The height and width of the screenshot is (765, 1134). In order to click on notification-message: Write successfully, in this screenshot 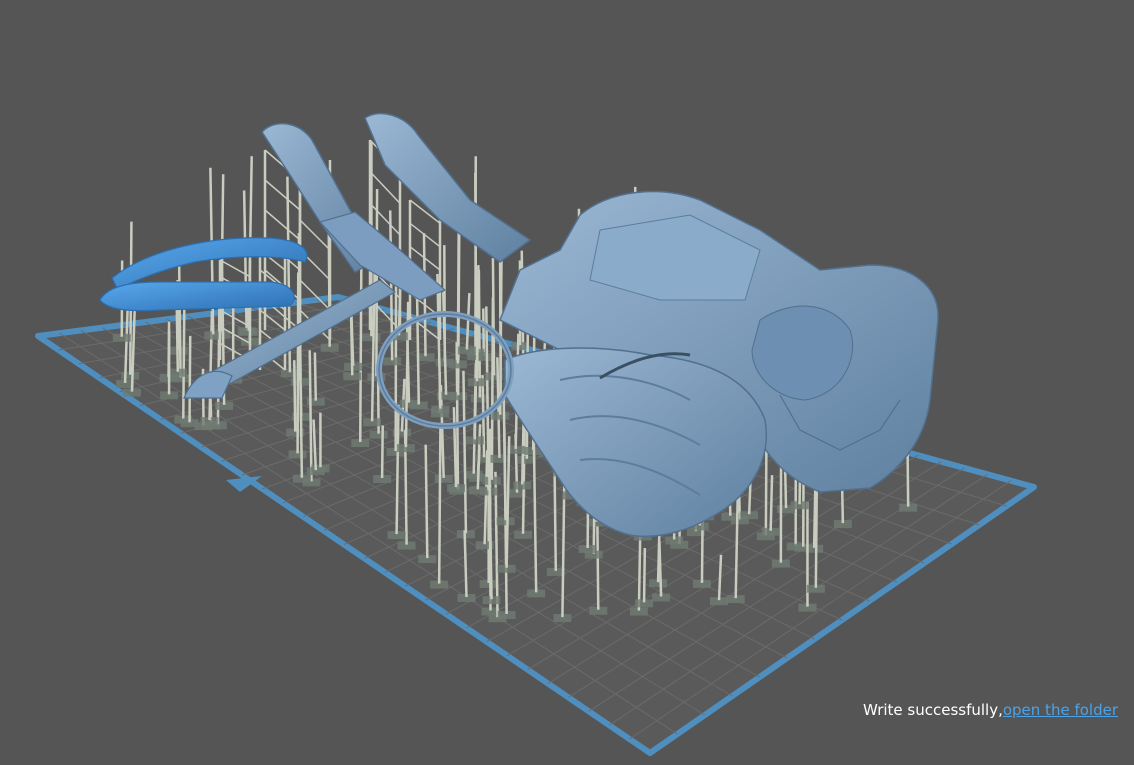, I will do `click(933, 710)`.